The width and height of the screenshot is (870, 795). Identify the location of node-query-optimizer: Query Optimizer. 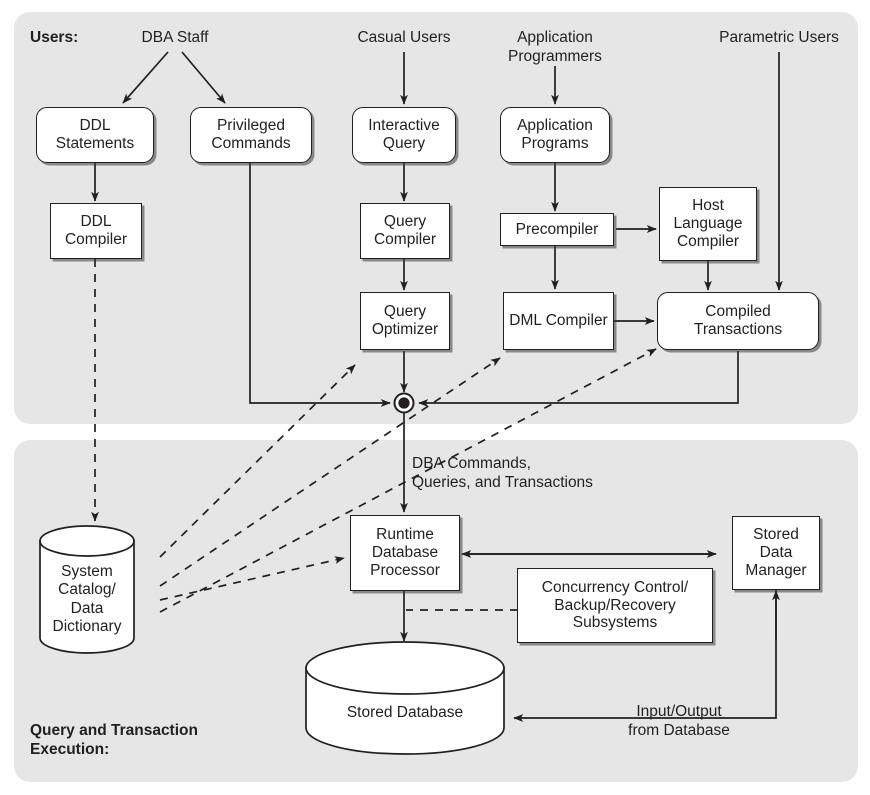
(405, 321).